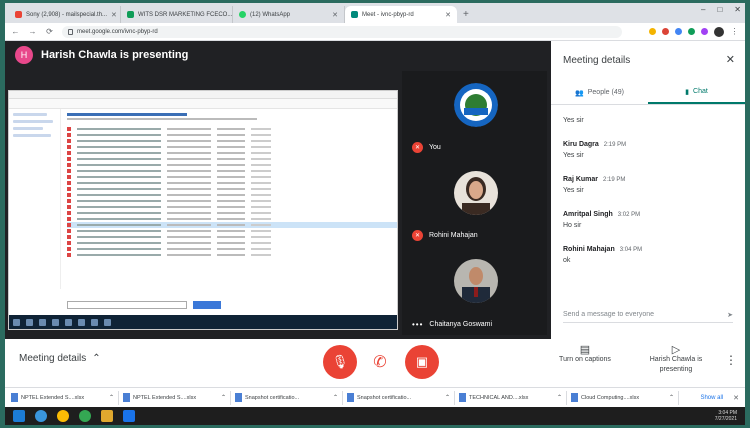 Image resolution: width=750 pixels, height=428 pixels. I want to click on shared-window-titlebar, so click(203, 95).